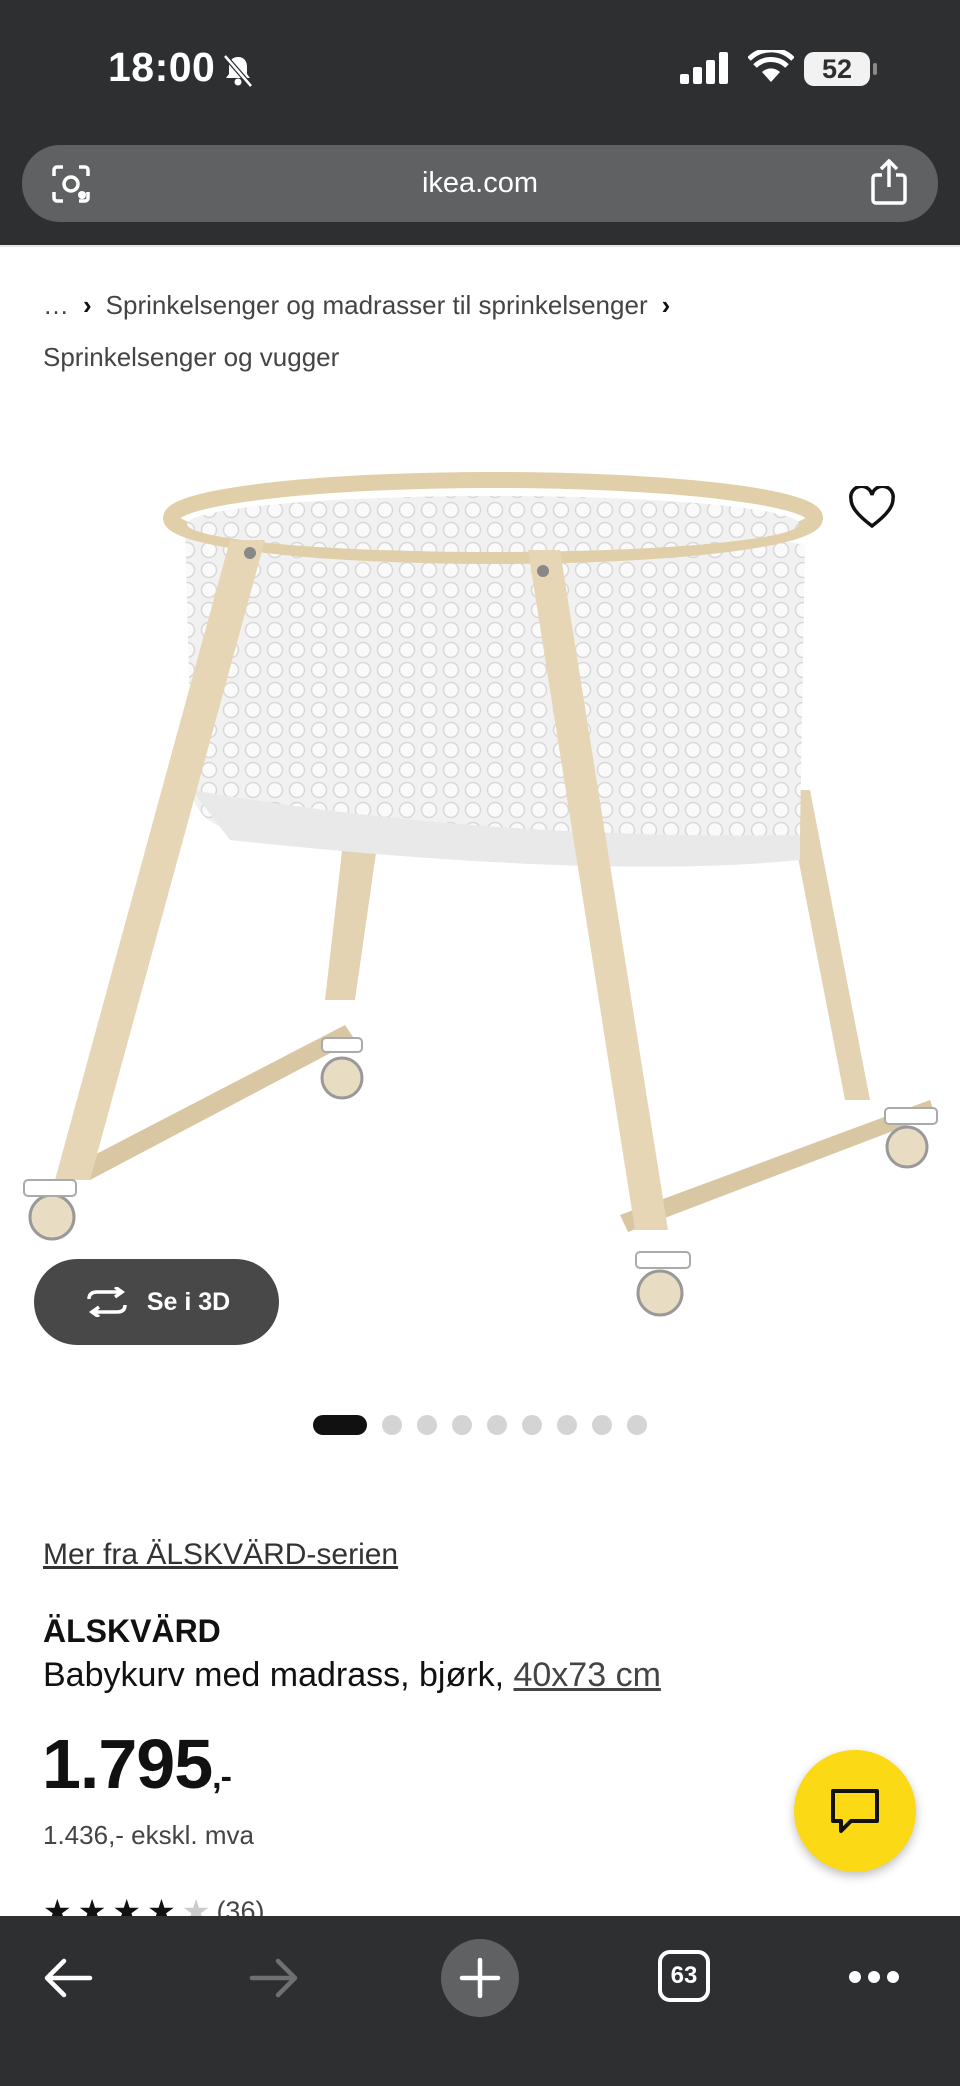 The image size is (960, 2086). I want to click on browser-chrome: 18:00 52 ikea.com, so click(480, 122).